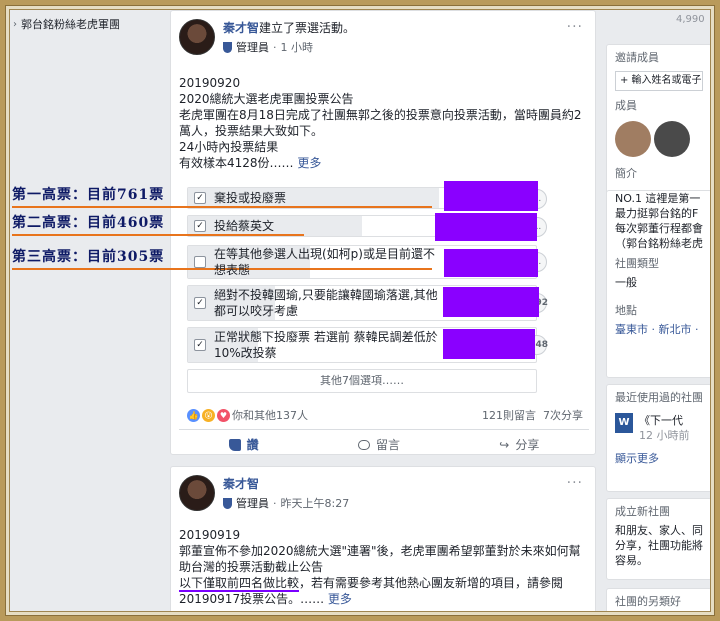 The width and height of the screenshot is (720, 621). I want to click on author-line: 秦才智建立了票選活動。, so click(289, 27).